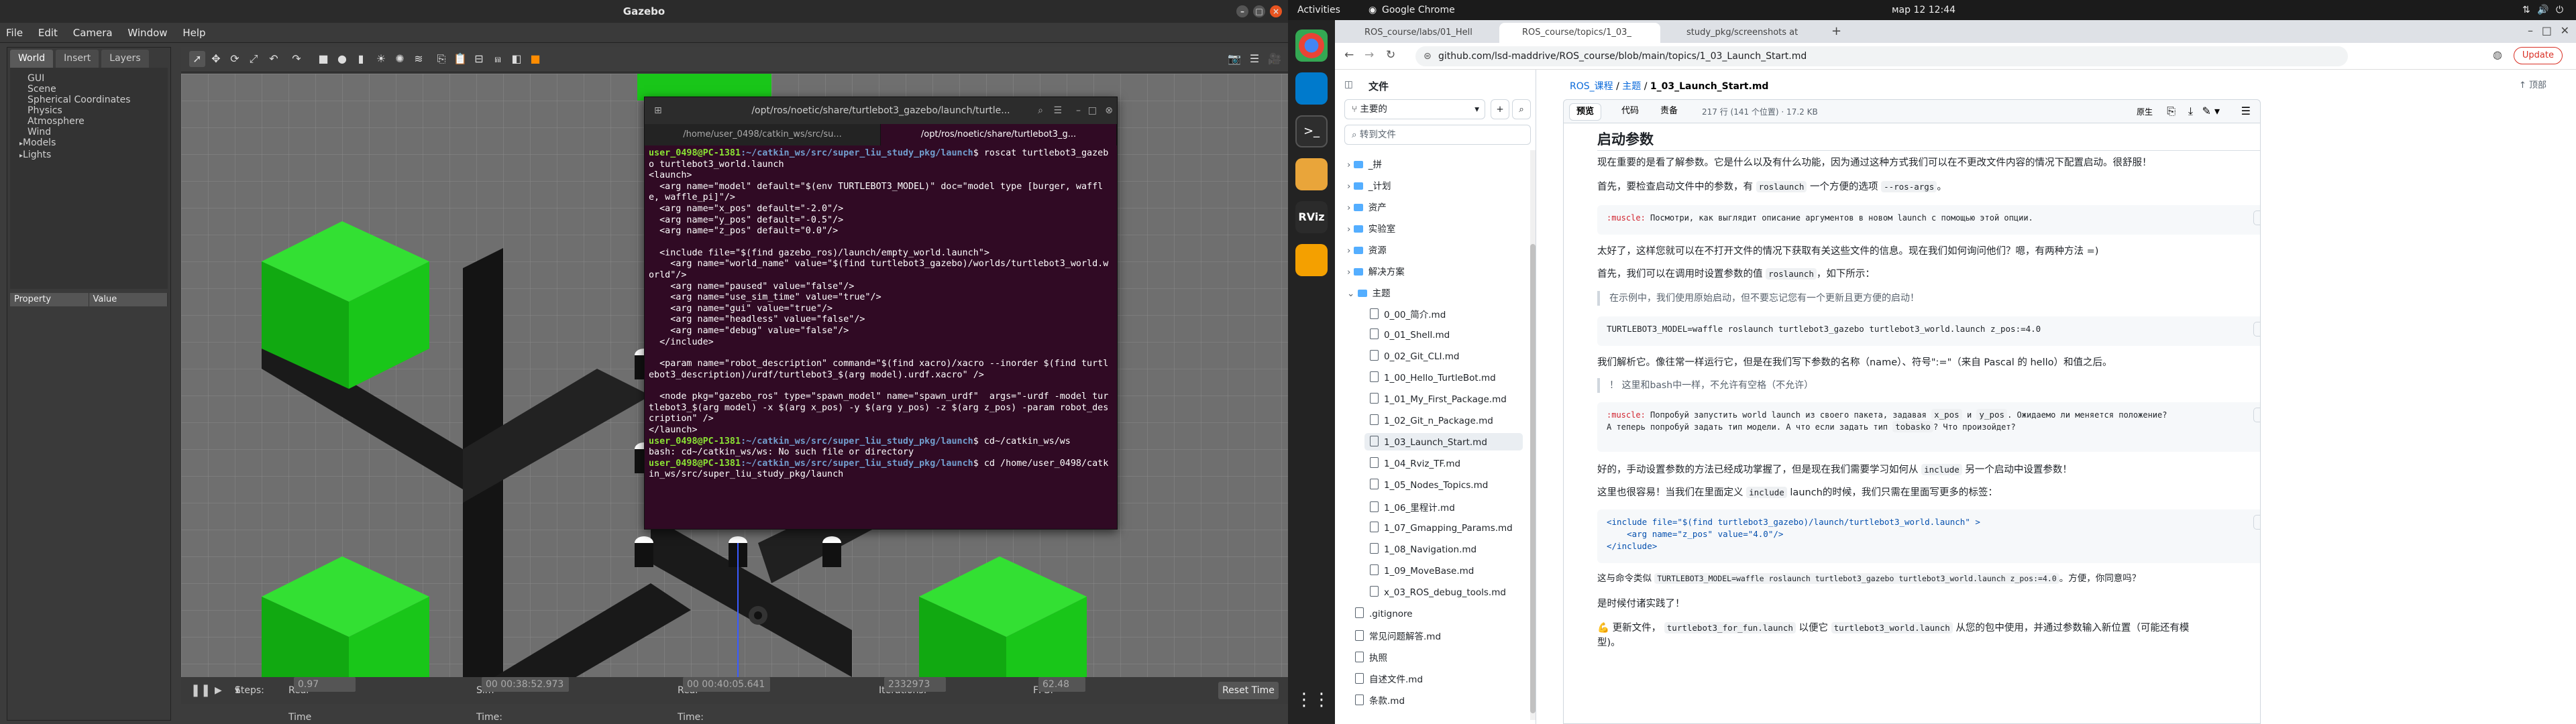  I want to click on tree-item-atmosphere: Atmosphere, so click(98, 121).